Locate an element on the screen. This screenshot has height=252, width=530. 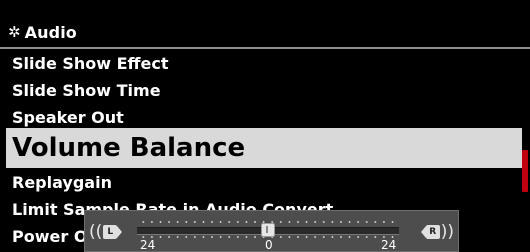
left-speaker-icon: L is located at coordinates (113, 232).